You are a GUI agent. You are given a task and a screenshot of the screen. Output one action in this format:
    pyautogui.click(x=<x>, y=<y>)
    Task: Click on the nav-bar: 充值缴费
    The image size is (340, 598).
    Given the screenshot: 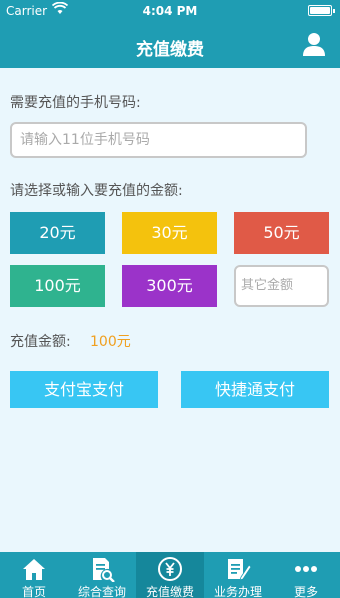 What is the action you would take?
    pyautogui.click(x=170, y=45)
    